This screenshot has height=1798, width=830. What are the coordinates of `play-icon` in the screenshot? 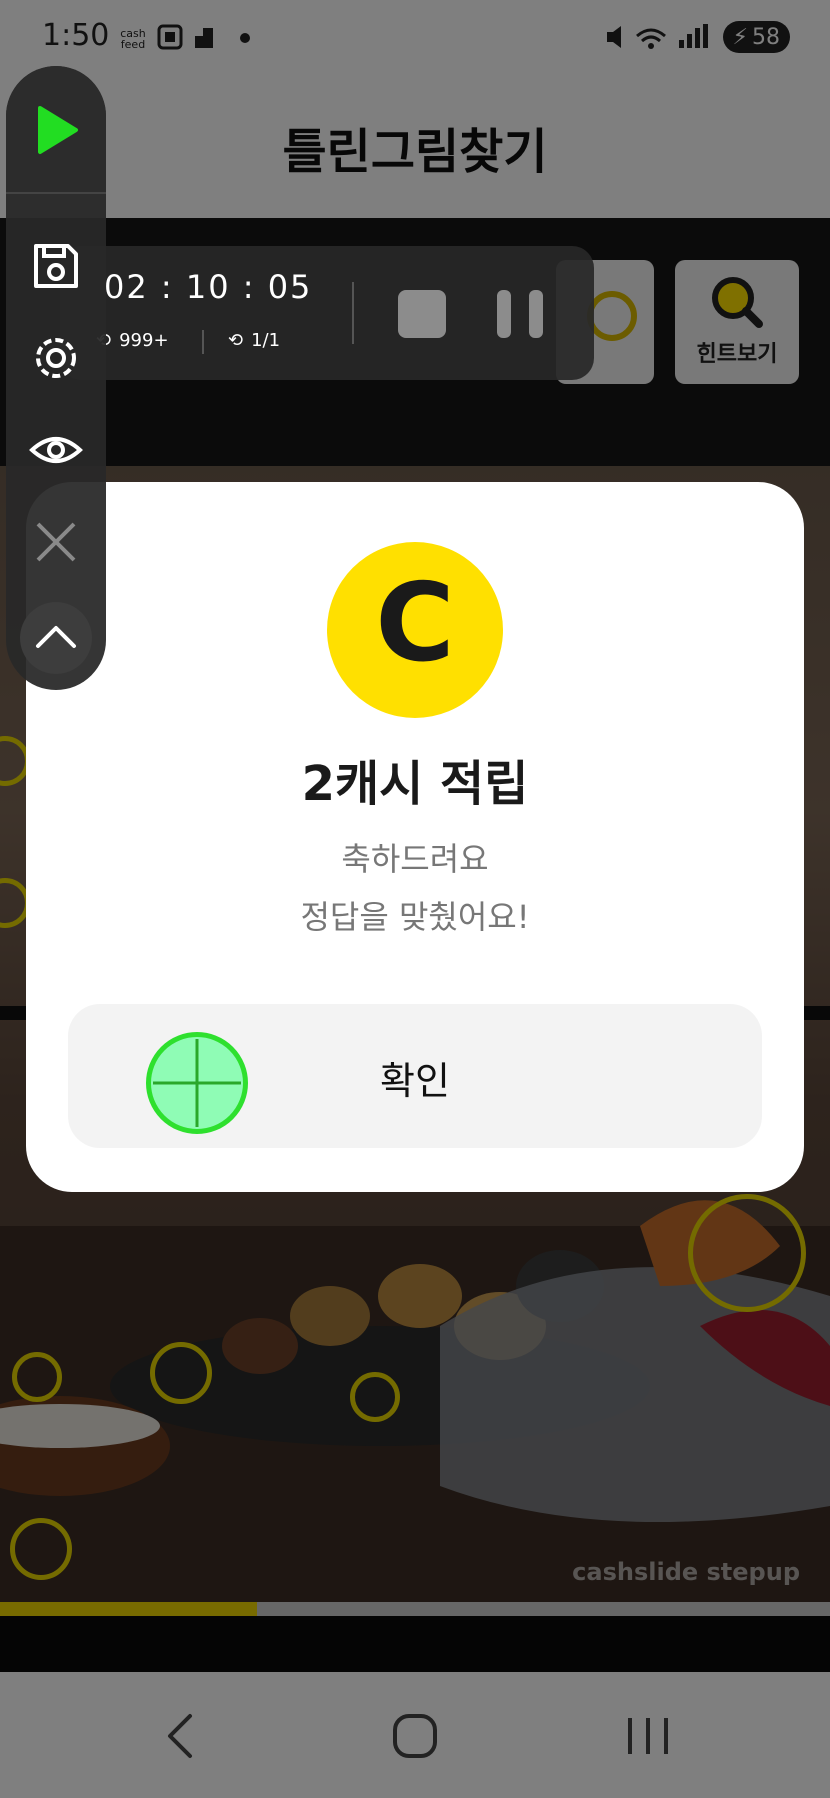 It's located at (58, 130).